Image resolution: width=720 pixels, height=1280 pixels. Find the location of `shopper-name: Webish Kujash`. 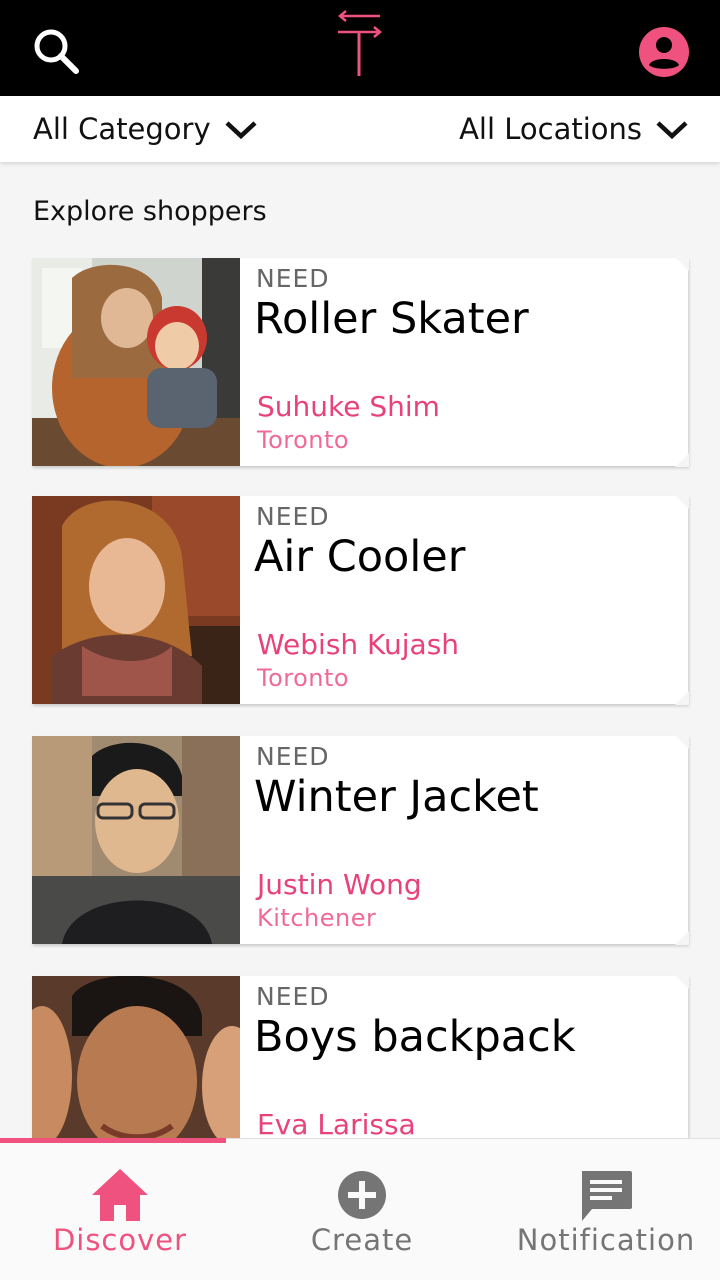

shopper-name: Webish Kujash is located at coordinates (358, 644).